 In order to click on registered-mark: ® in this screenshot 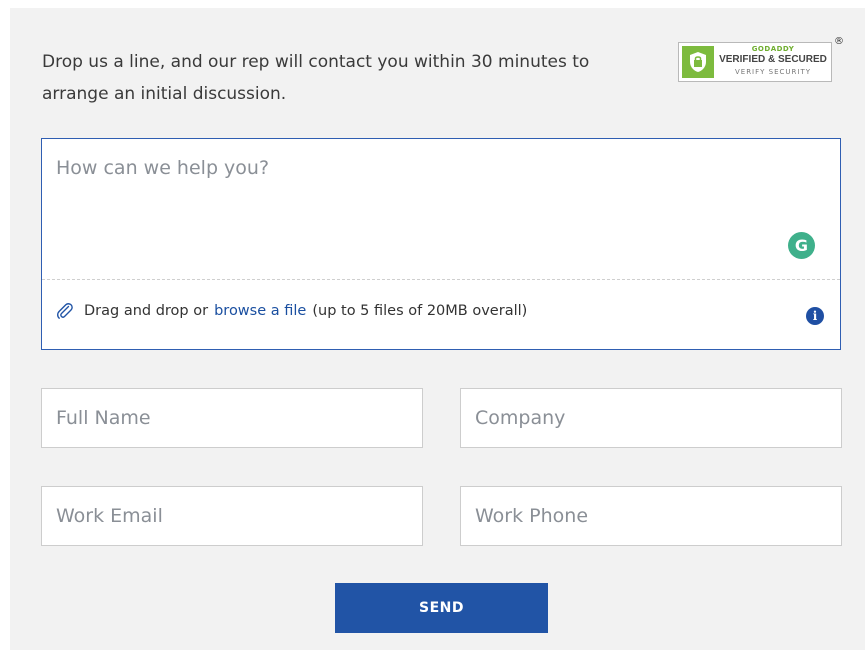, I will do `click(839, 41)`.